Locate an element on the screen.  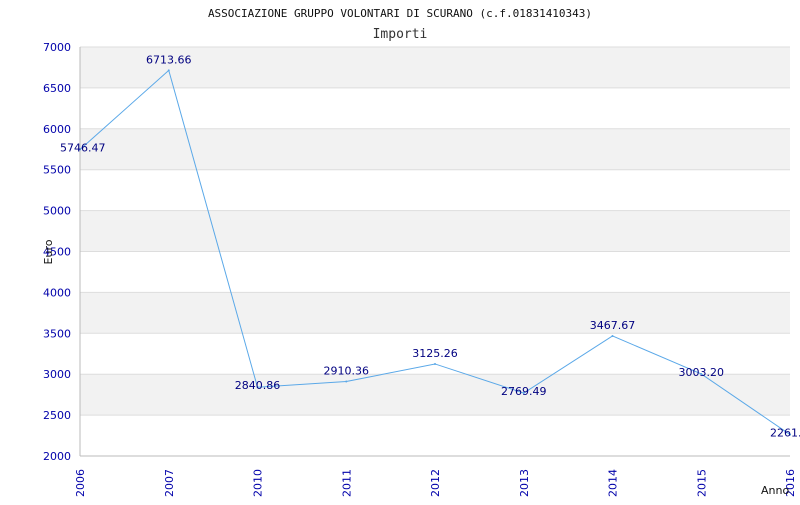
data-label: 2840.86 is located at coordinates (258, 385).